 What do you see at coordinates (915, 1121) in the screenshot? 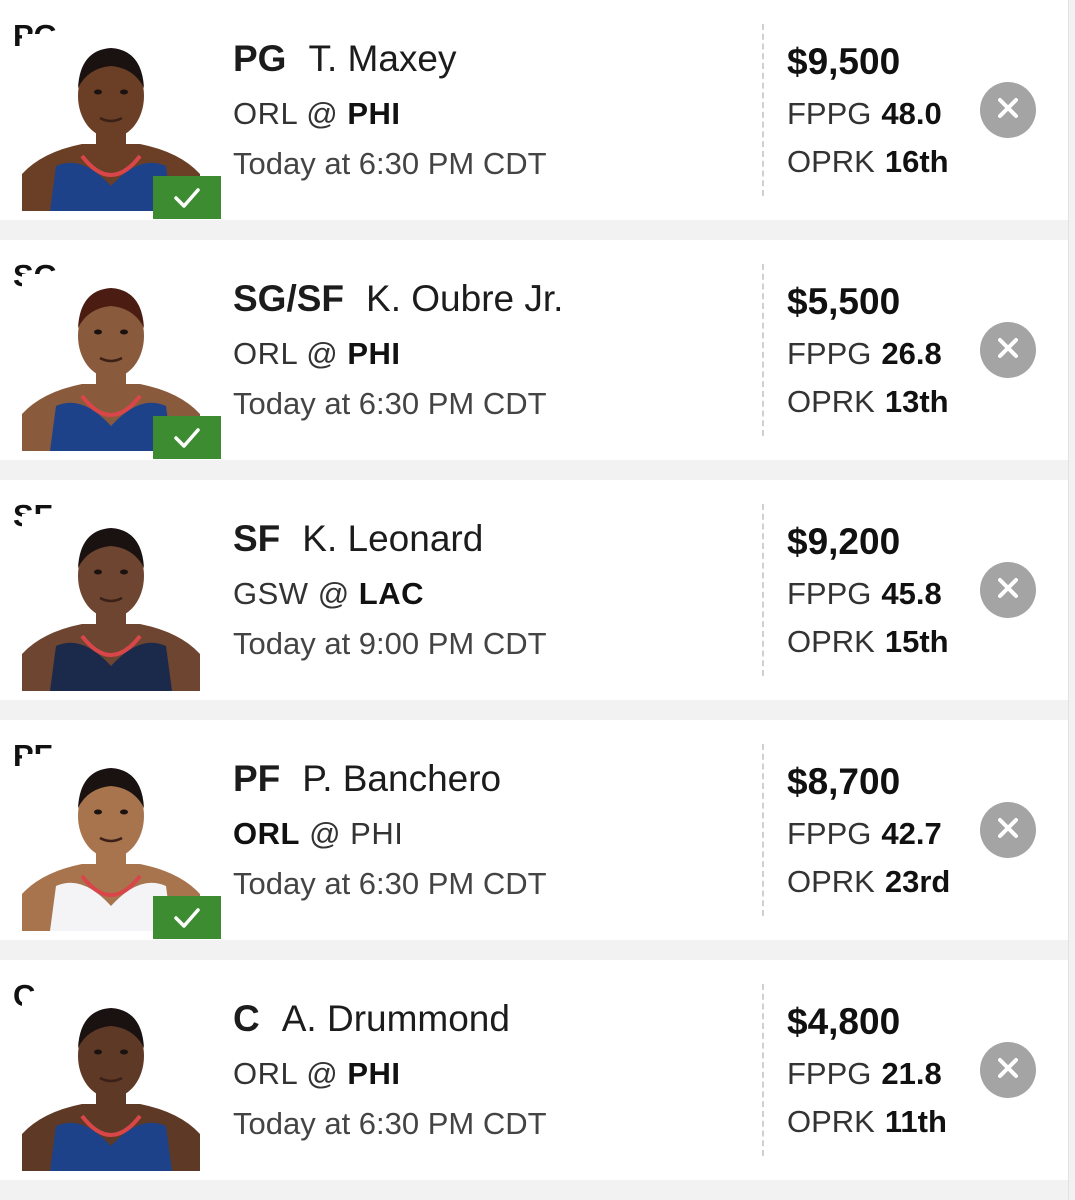
I see `oprk-value: 11th` at bounding box center [915, 1121].